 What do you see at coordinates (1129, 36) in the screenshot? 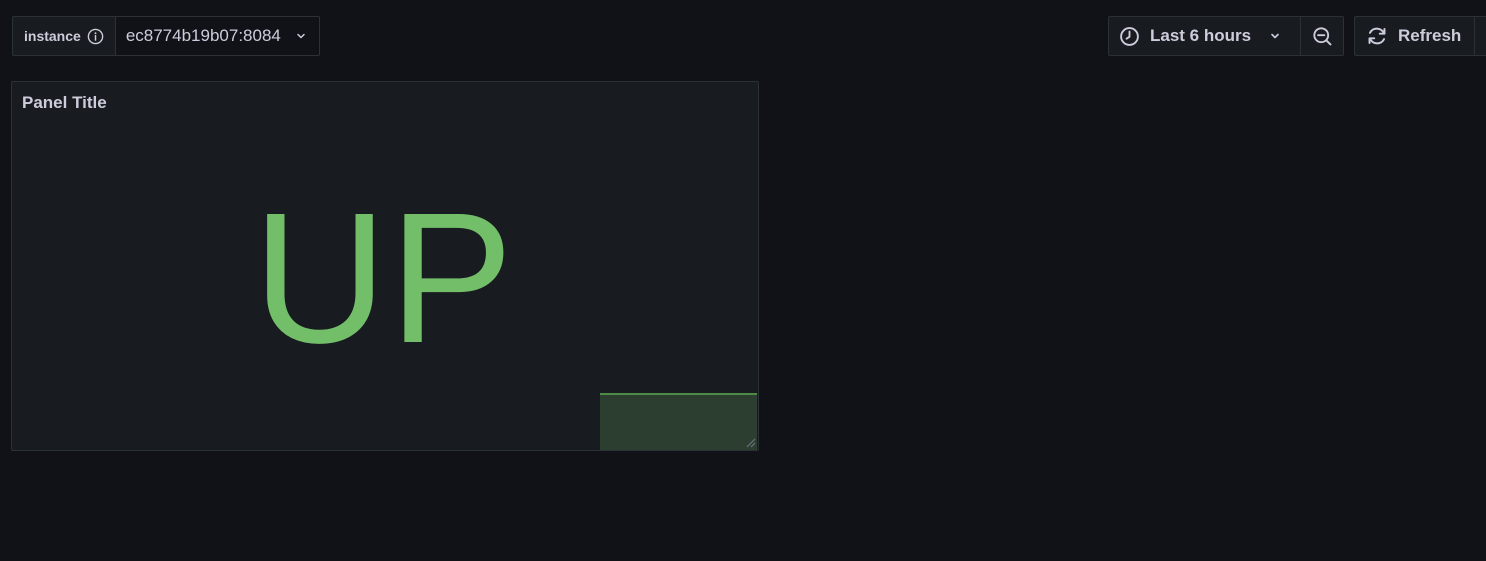
I see `clock-icon` at bounding box center [1129, 36].